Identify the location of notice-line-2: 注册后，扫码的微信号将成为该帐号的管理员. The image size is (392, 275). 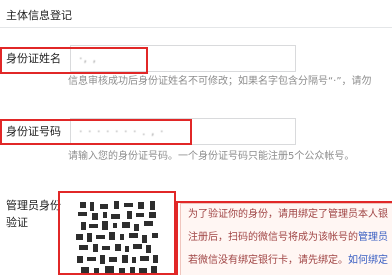
(288, 238).